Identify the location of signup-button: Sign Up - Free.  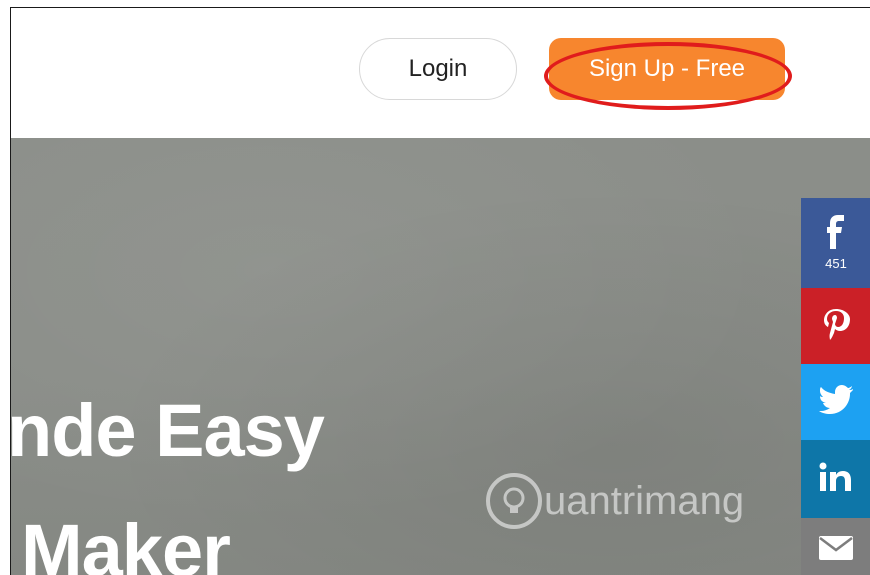
(667, 69).